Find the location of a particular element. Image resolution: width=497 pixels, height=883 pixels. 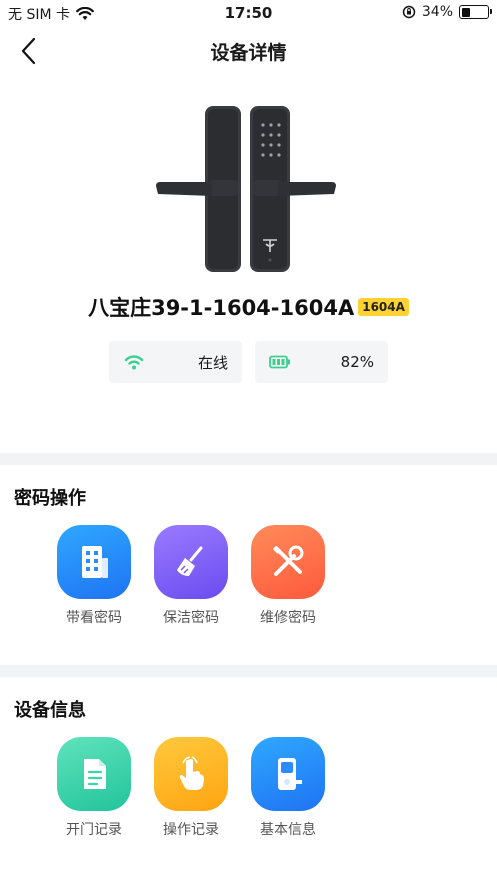

cleaning-password-button: 保洁密码 is located at coordinates (191, 576).